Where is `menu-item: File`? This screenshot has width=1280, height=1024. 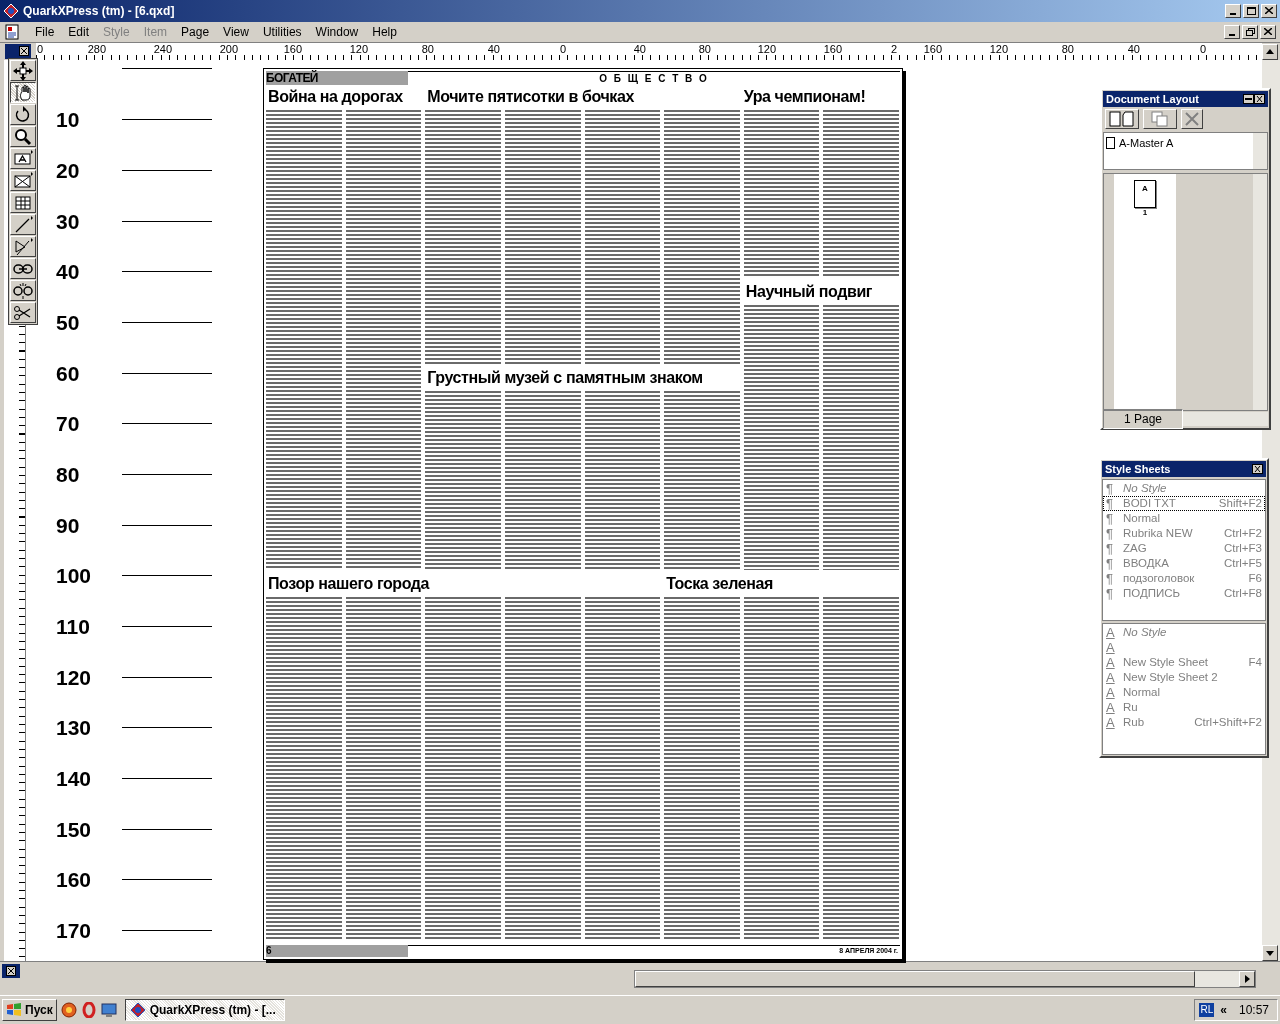
menu-item: File is located at coordinates (45, 31).